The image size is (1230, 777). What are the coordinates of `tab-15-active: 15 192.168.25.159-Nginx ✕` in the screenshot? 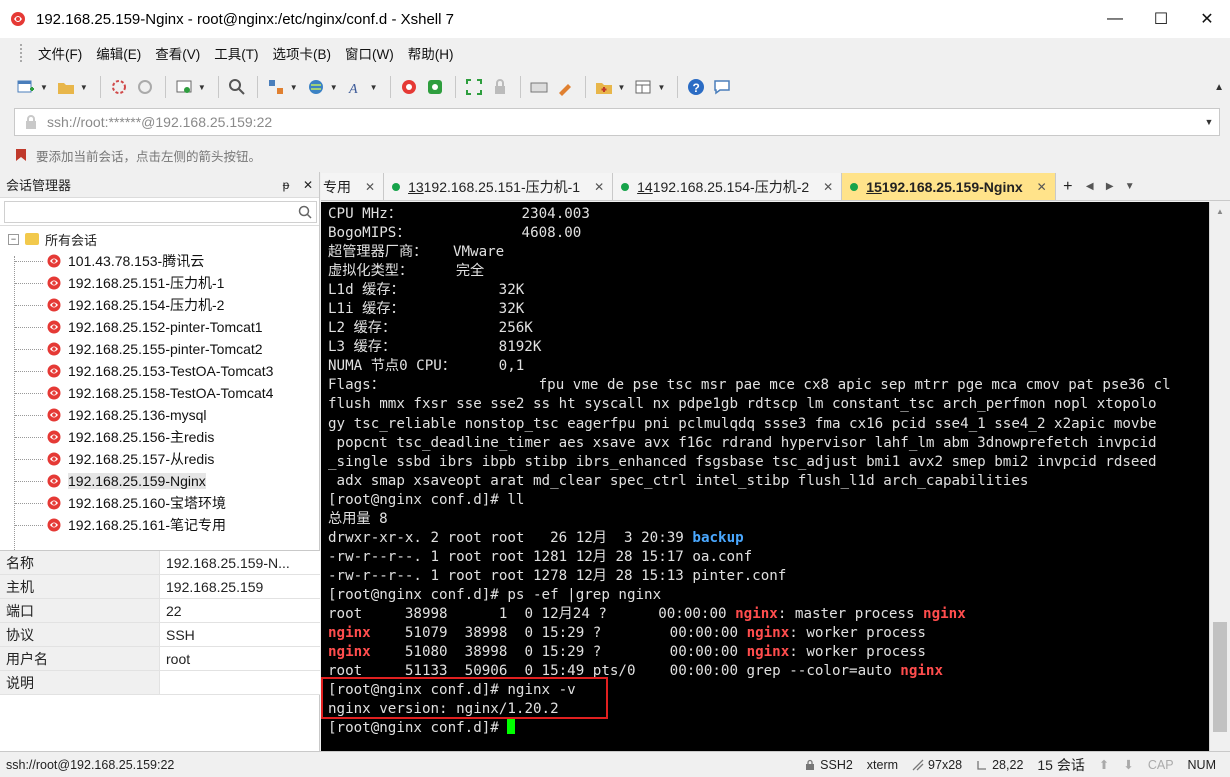 It's located at (949, 186).